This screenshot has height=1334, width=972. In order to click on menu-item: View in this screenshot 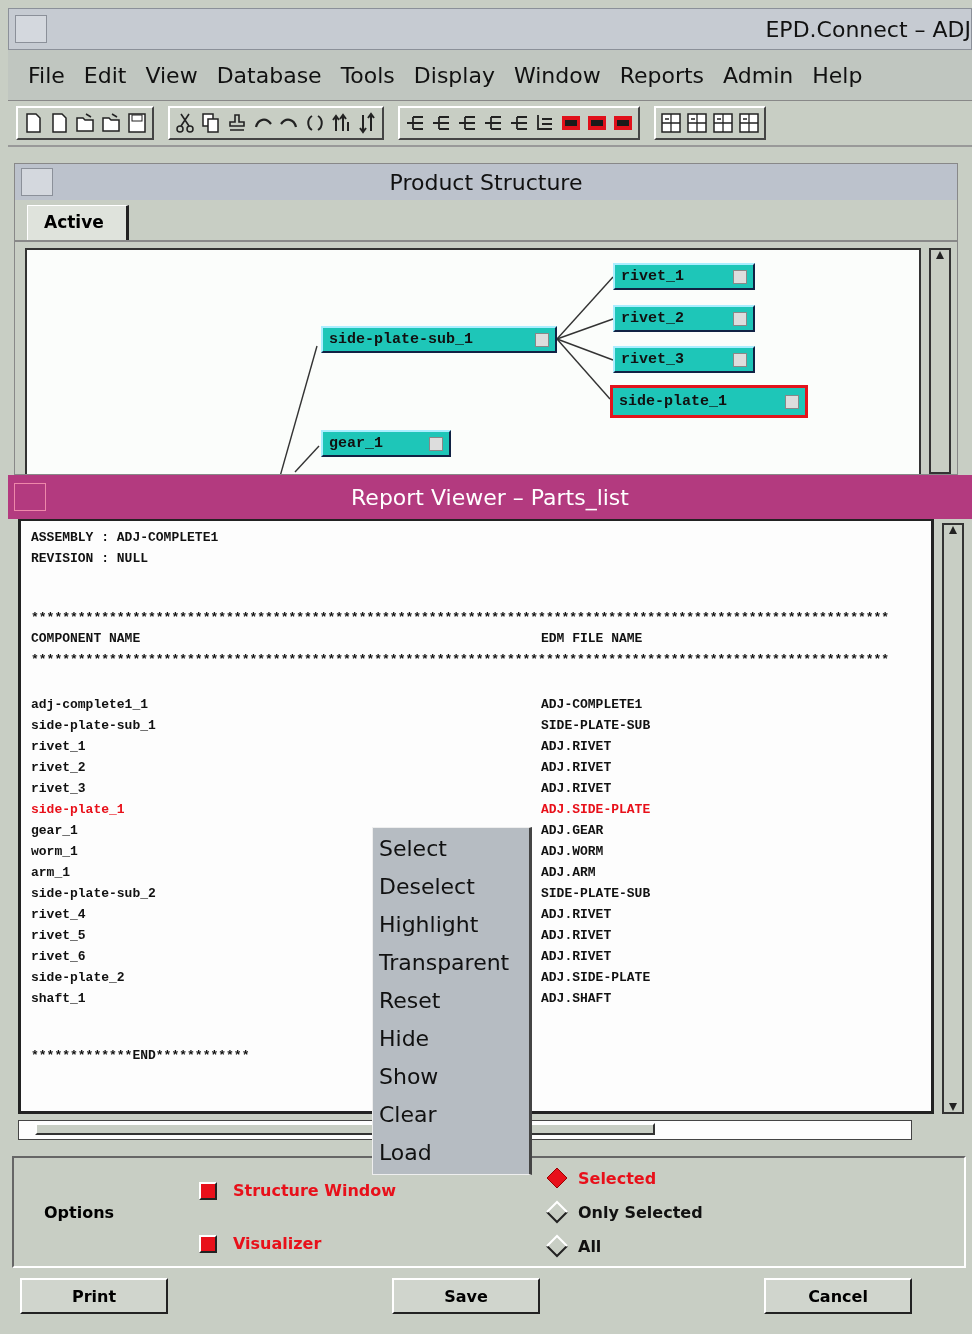, I will do `click(171, 75)`.